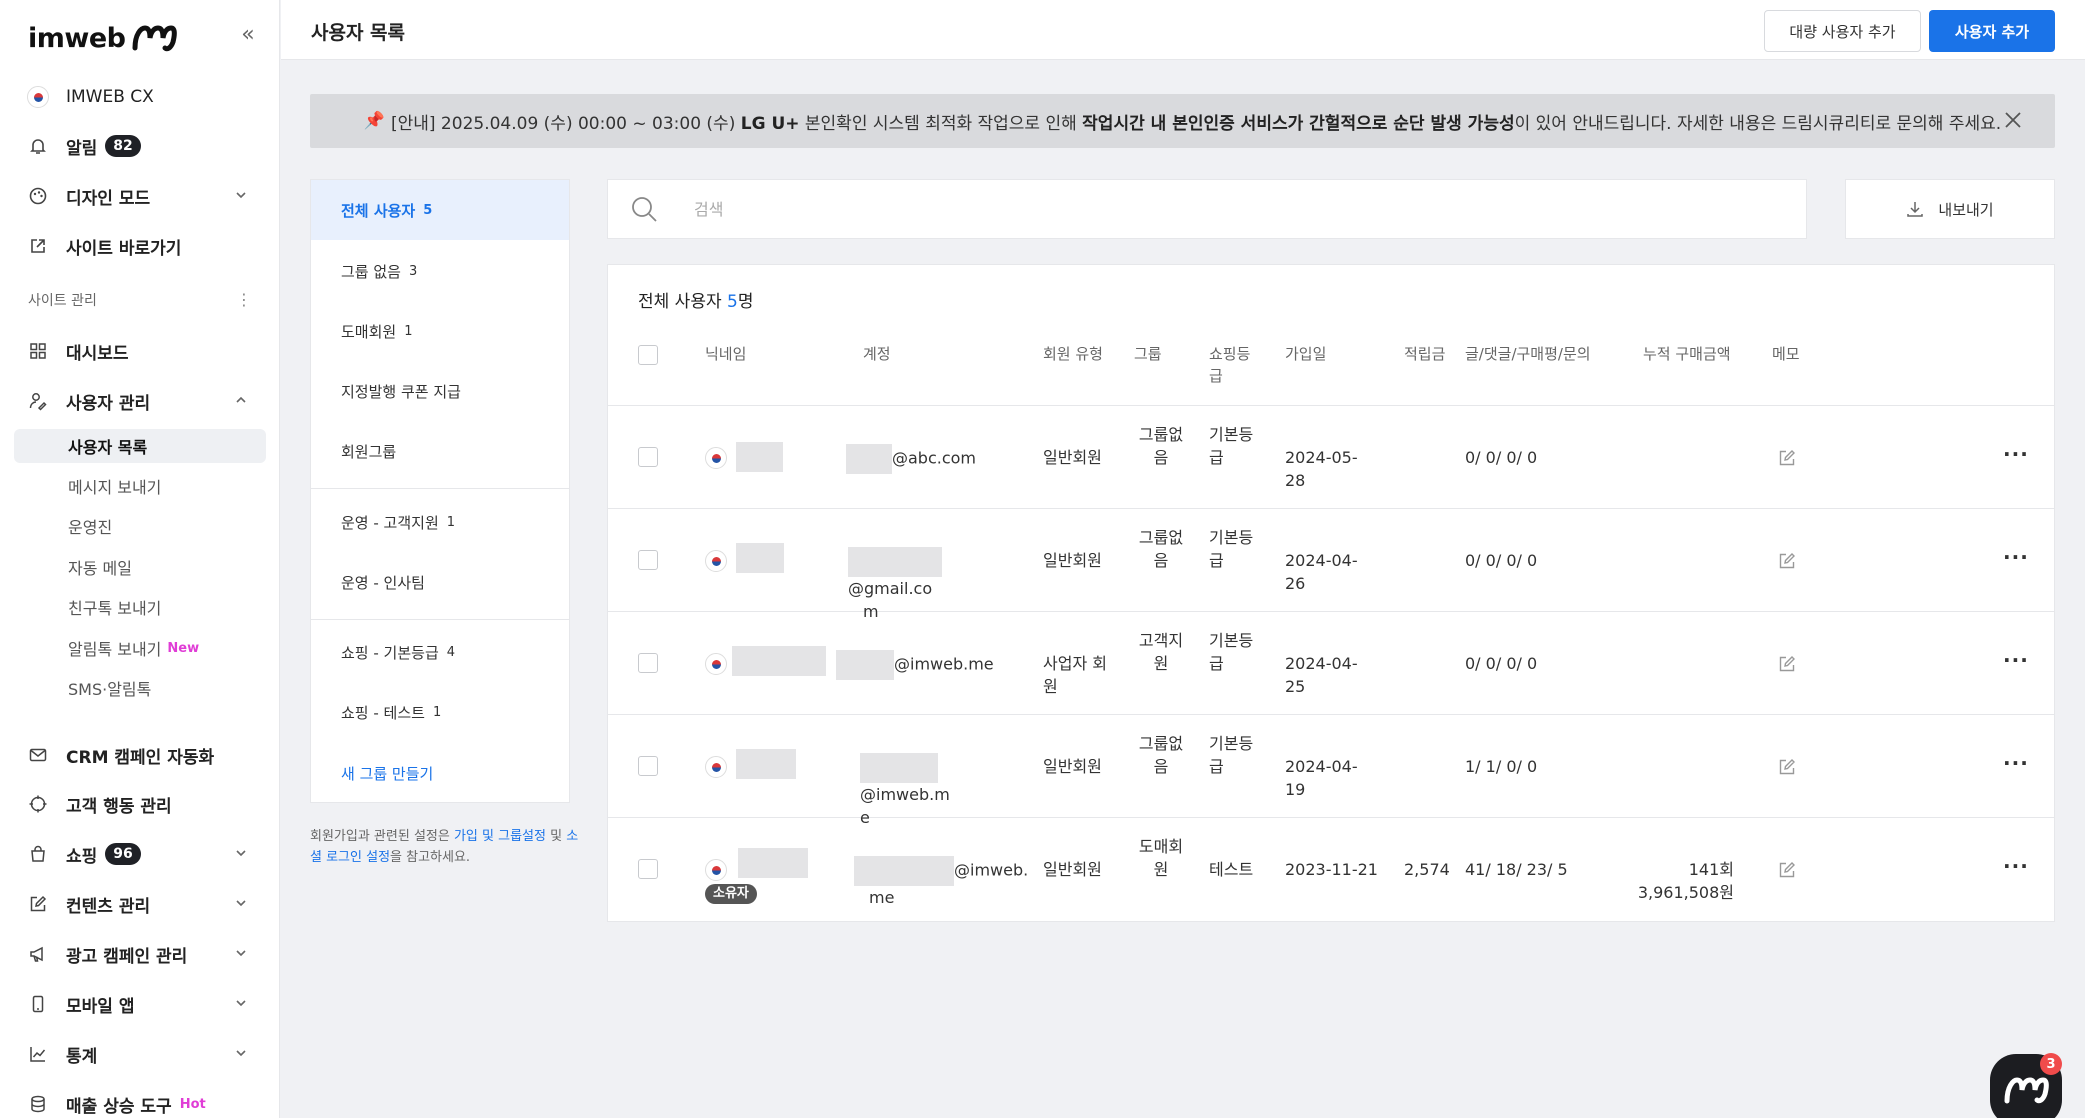 This screenshot has width=2085, height=1118. What do you see at coordinates (440, 391) in the screenshot?
I see `group-item-coupon: 지정발행 쿠폰 지급` at bounding box center [440, 391].